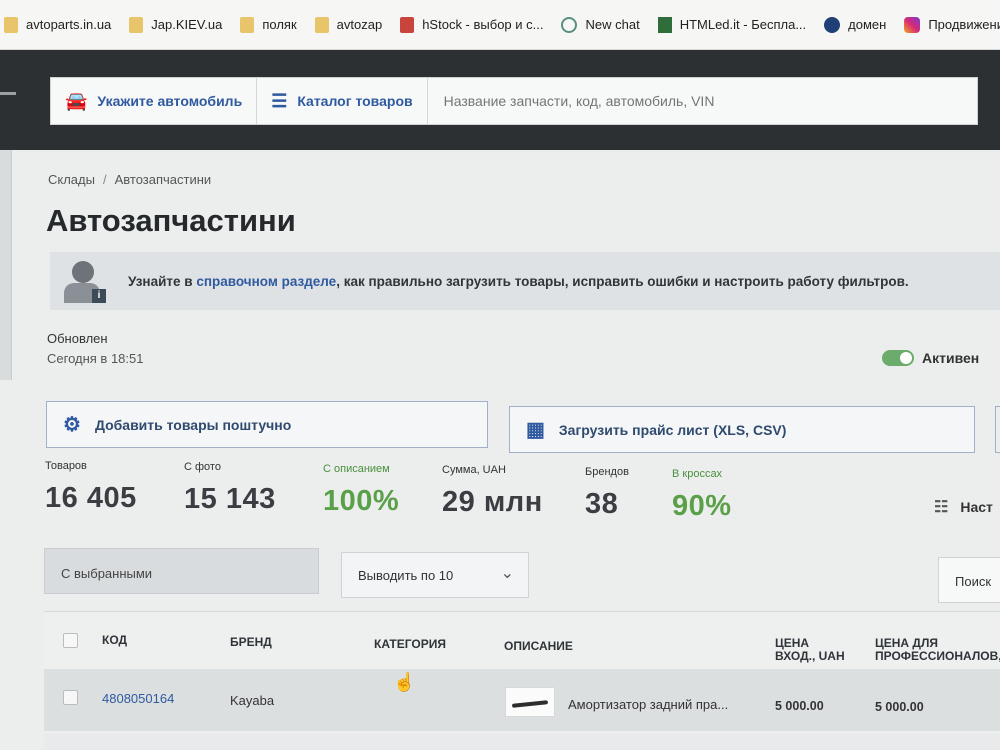  Describe the element at coordinates (8, 93) in the screenshot. I see `menu-icon` at that location.